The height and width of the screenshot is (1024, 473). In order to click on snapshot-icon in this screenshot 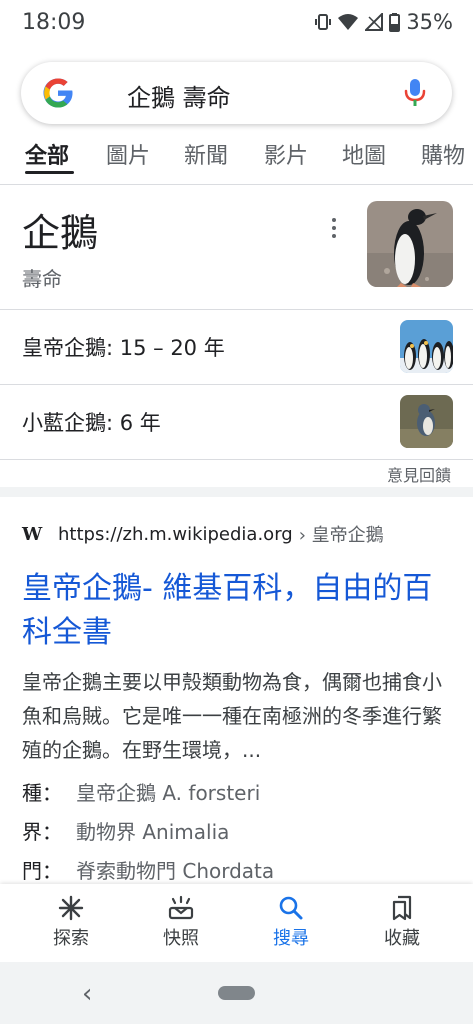, I will do `click(181, 908)`.